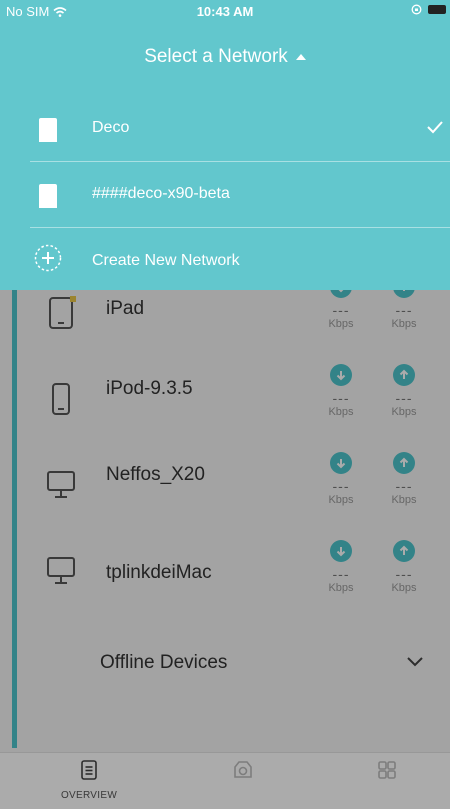 The width and height of the screenshot is (450, 809). Describe the element at coordinates (435, 127) in the screenshot. I see `checkmark-icon` at that location.